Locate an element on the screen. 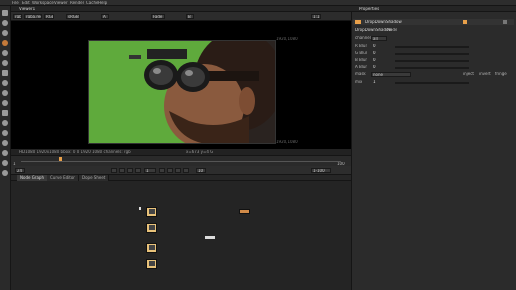 The height and width of the screenshot is (290, 516). menu-viewer: Viewer is located at coordinates (61, 3).